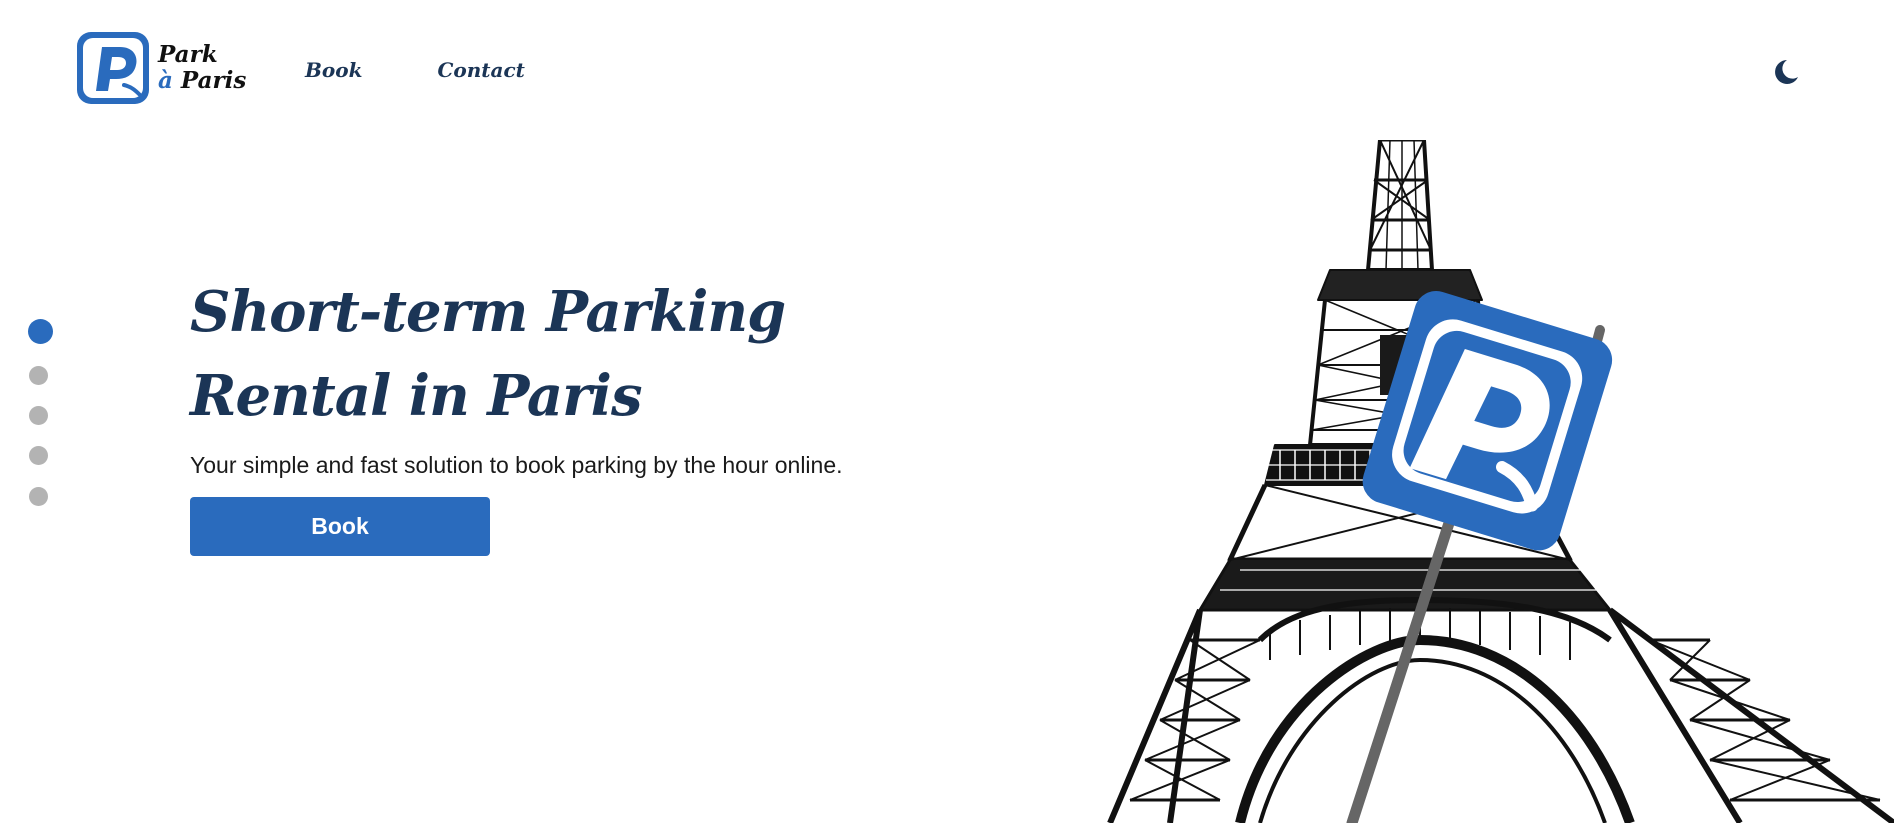  Describe the element at coordinates (1785, 72) in the screenshot. I see `moon-icon` at that location.